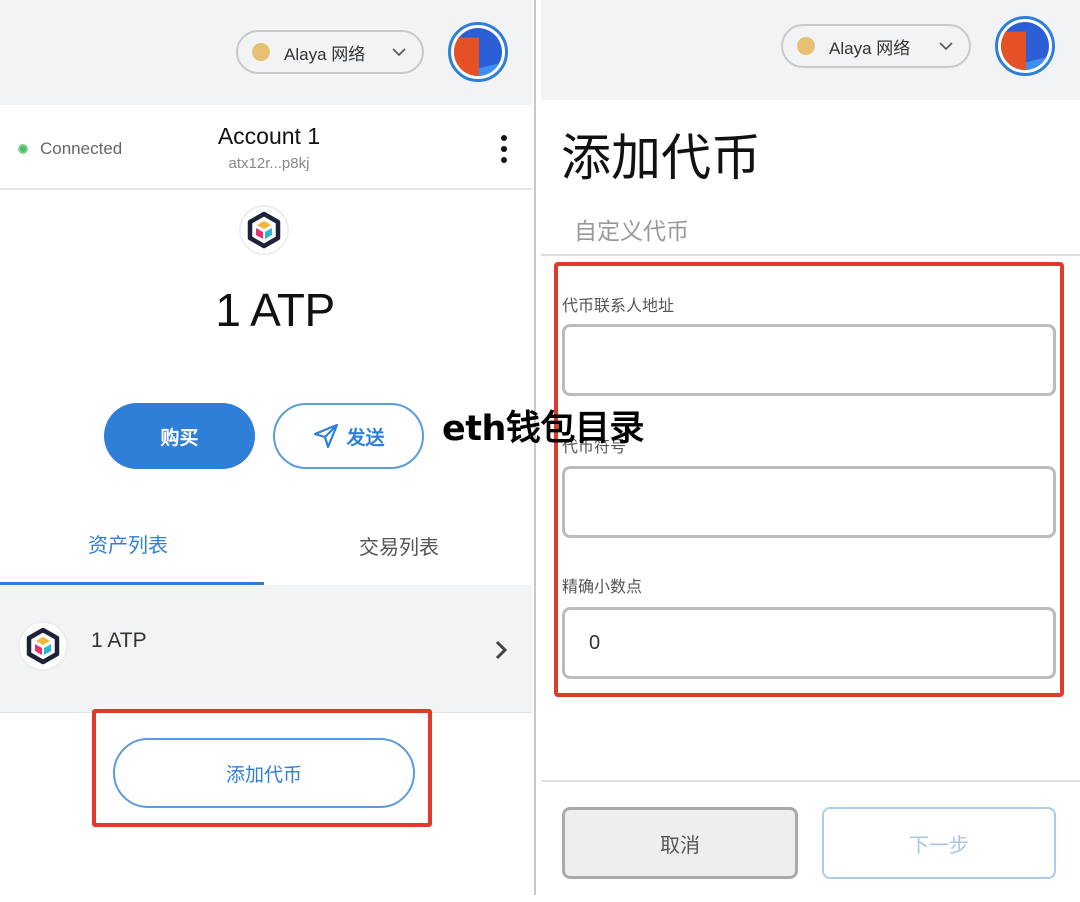 Image resolution: width=1080 pixels, height=902 pixels. I want to click on next-button: 下一步, so click(939, 843).